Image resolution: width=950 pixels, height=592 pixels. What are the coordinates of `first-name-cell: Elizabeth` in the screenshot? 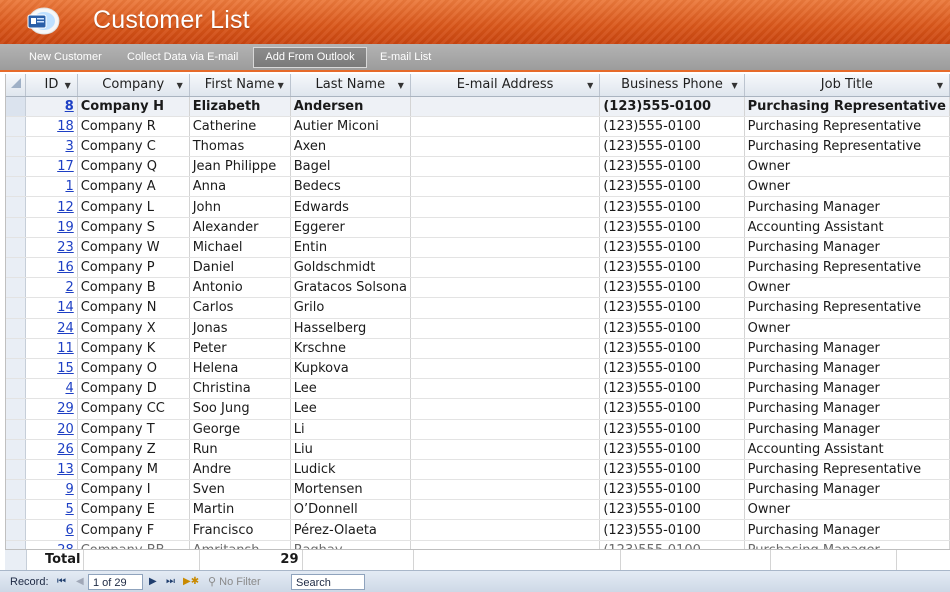 It's located at (240, 106).